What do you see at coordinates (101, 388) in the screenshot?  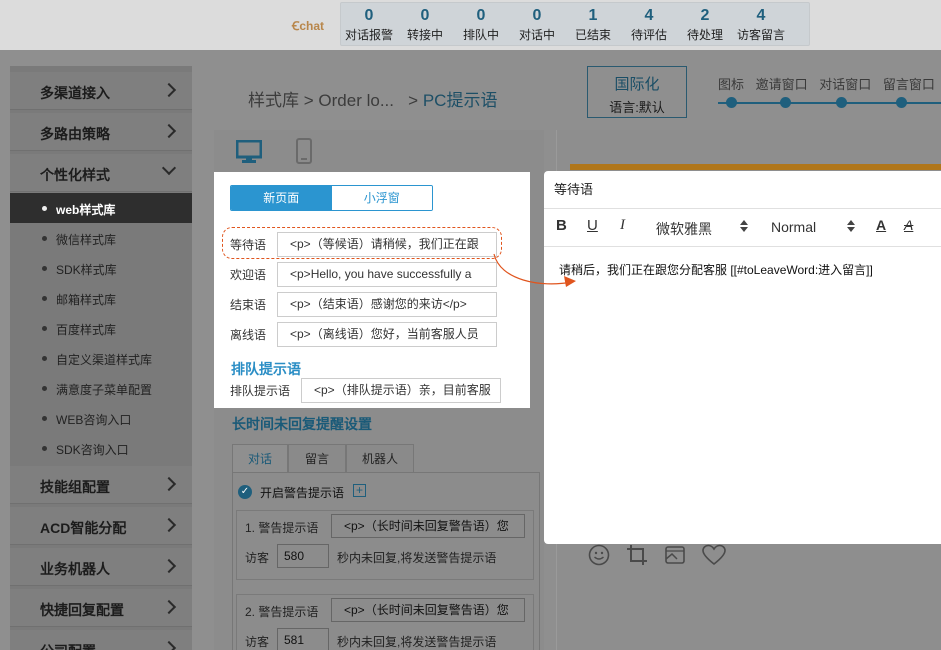 I see `sidebar-subitem-satisfaction: 满意度子菜单配置` at bounding box center [101, 388].